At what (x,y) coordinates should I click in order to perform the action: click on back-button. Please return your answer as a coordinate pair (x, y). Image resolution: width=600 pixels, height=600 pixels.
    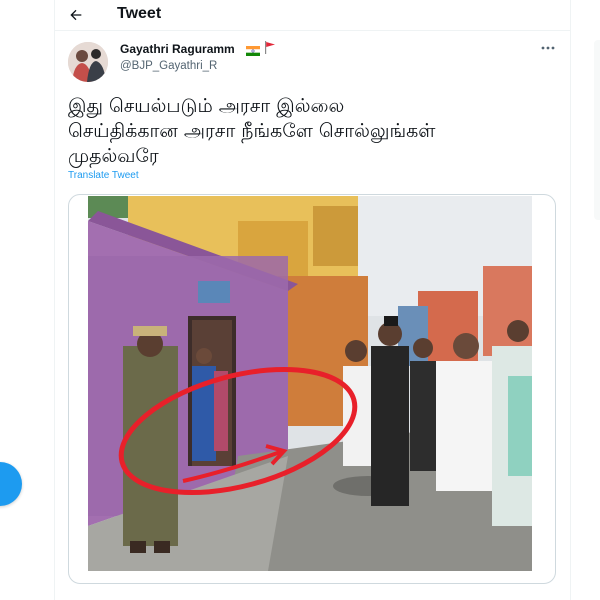
    Looking at the image, I should click on (76, 15).